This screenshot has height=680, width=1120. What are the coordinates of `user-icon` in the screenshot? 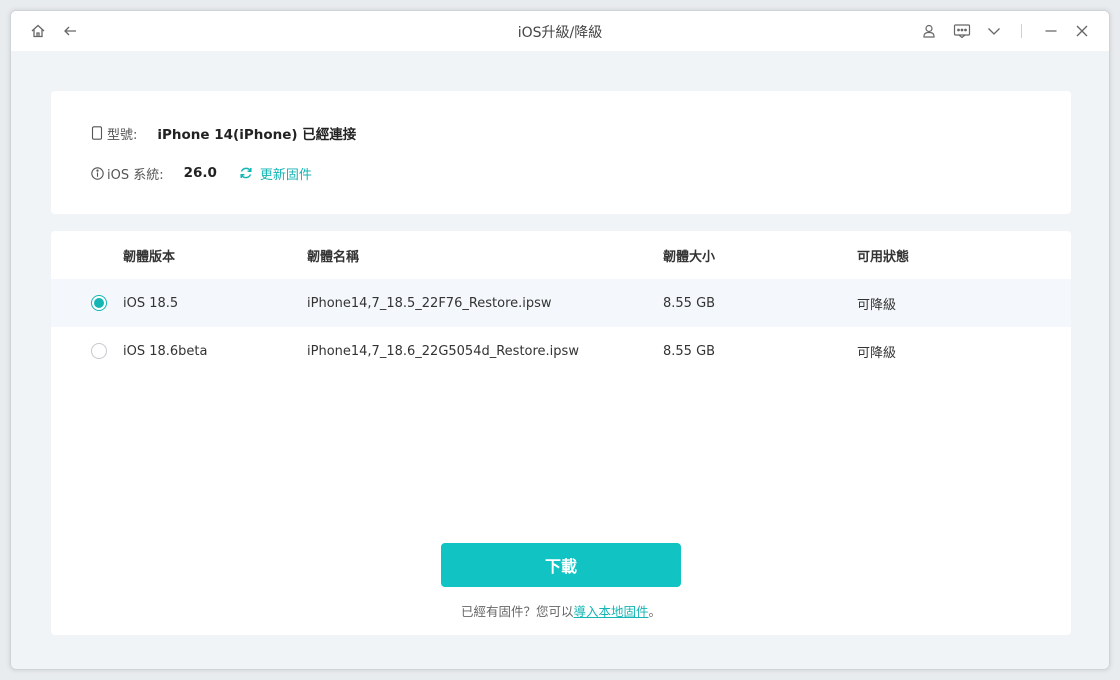 It's located at (929, 31).